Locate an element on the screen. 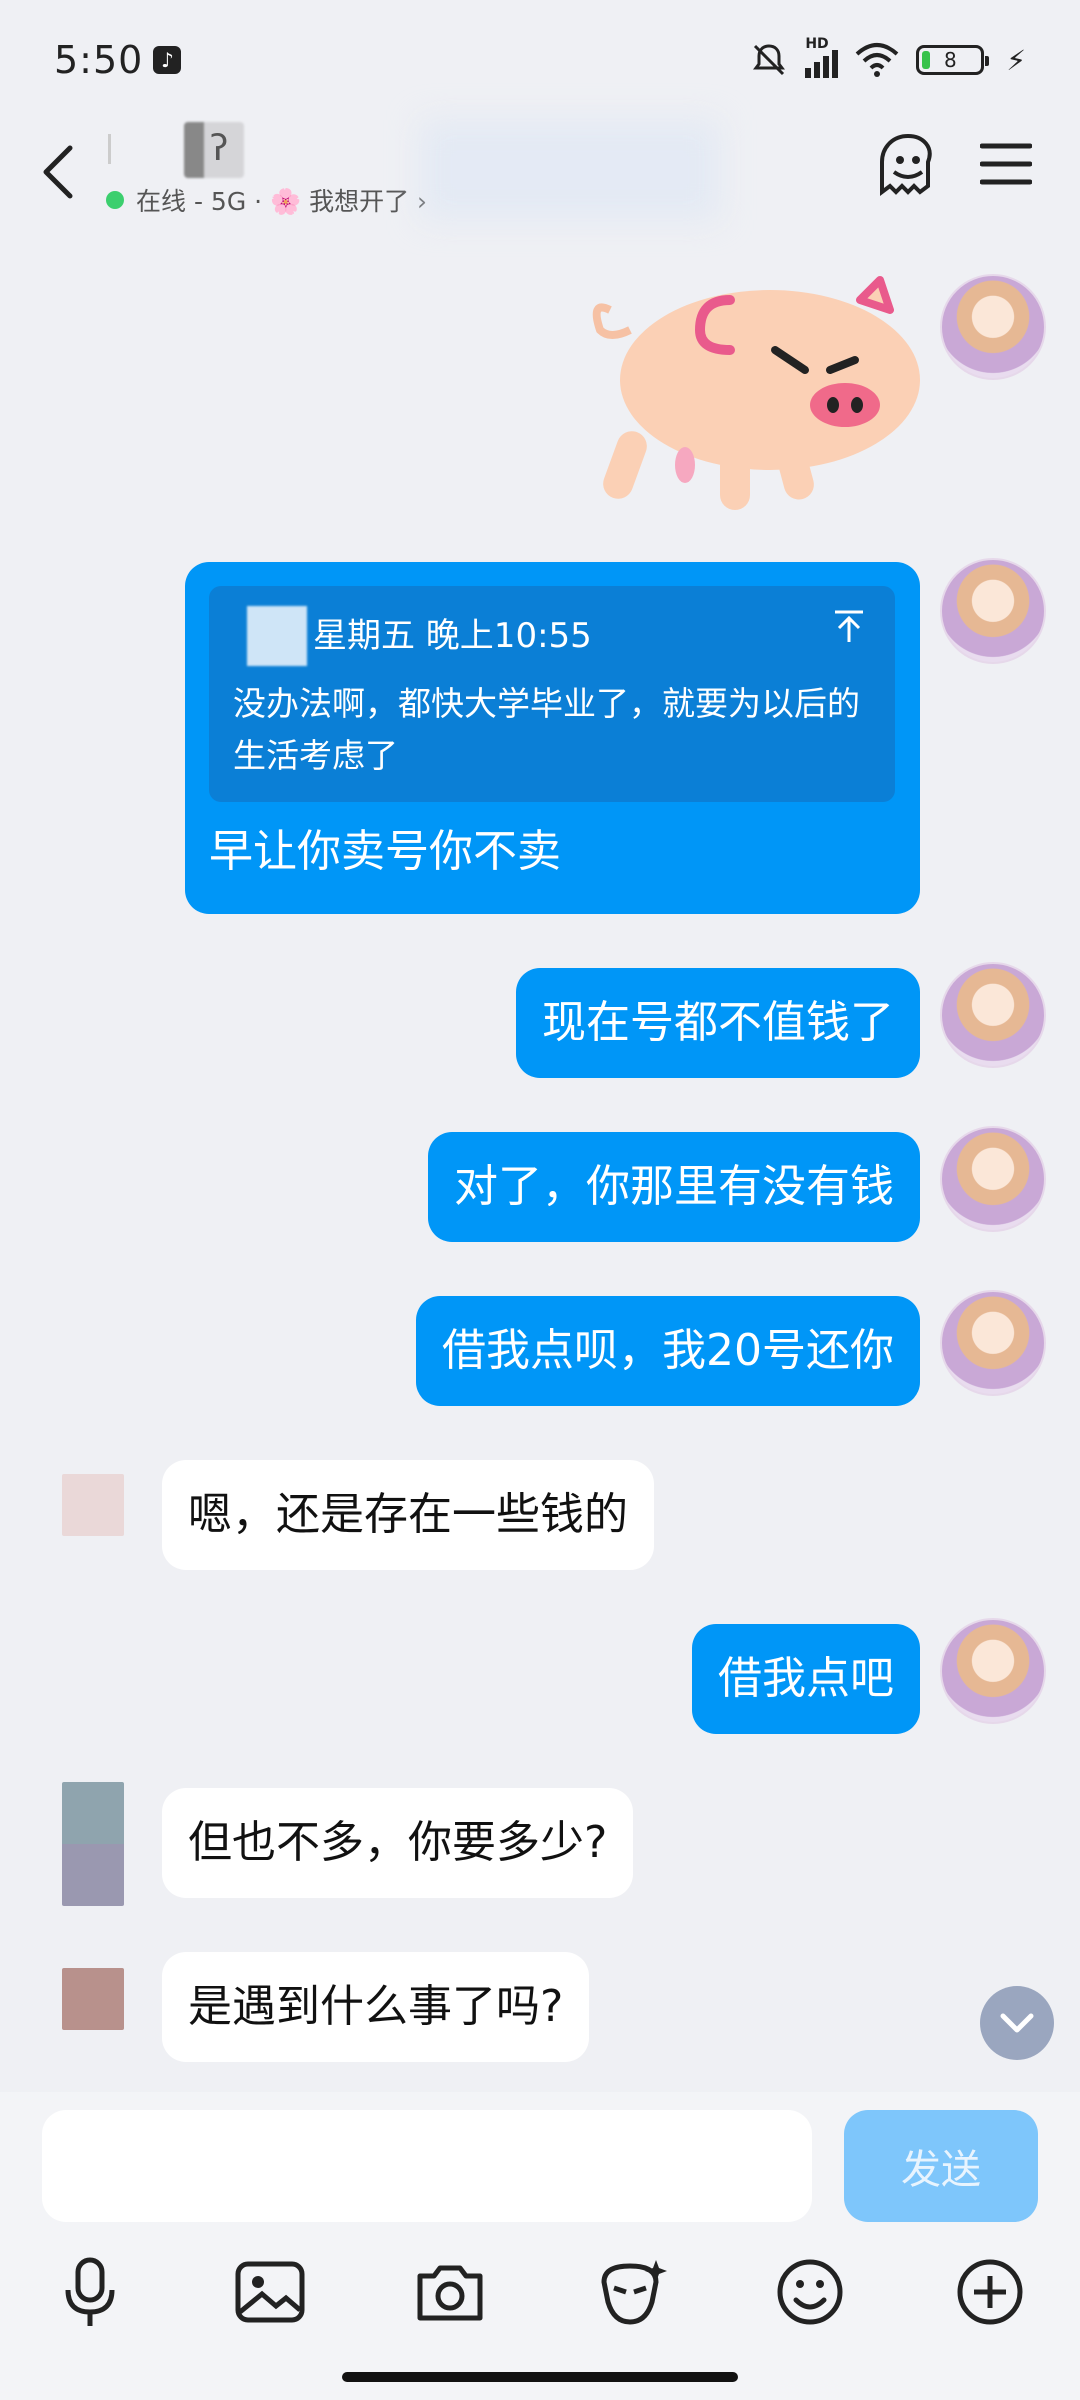 Image resolution: width=1080 pixels, height=2400 pixels. qq-bot-icon is located at coordinates (908, 165).